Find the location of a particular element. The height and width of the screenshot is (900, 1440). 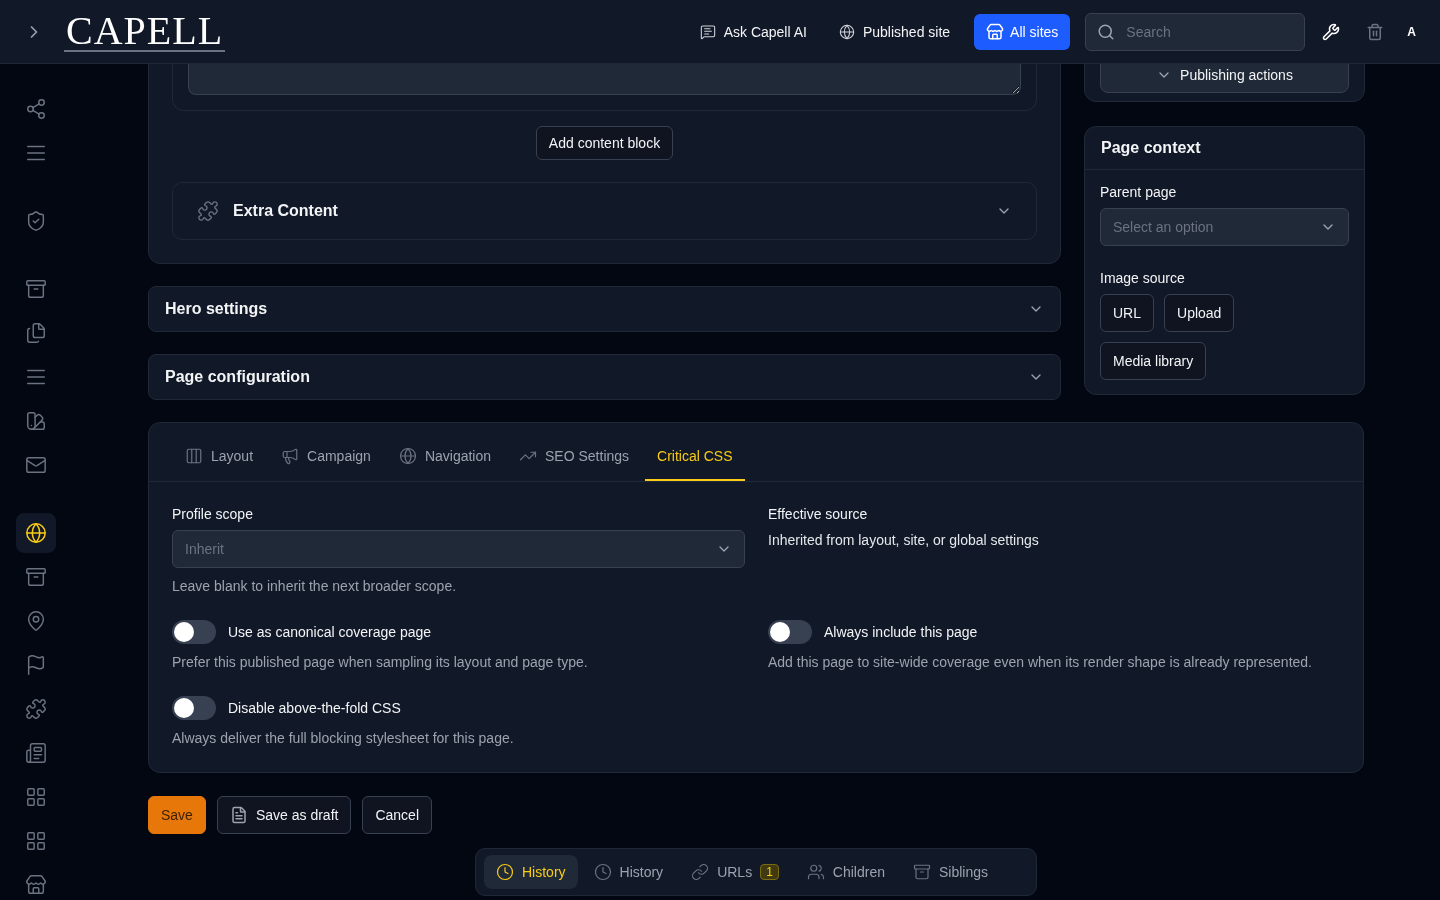

trash-icon is located at coordinates (1375, 31).